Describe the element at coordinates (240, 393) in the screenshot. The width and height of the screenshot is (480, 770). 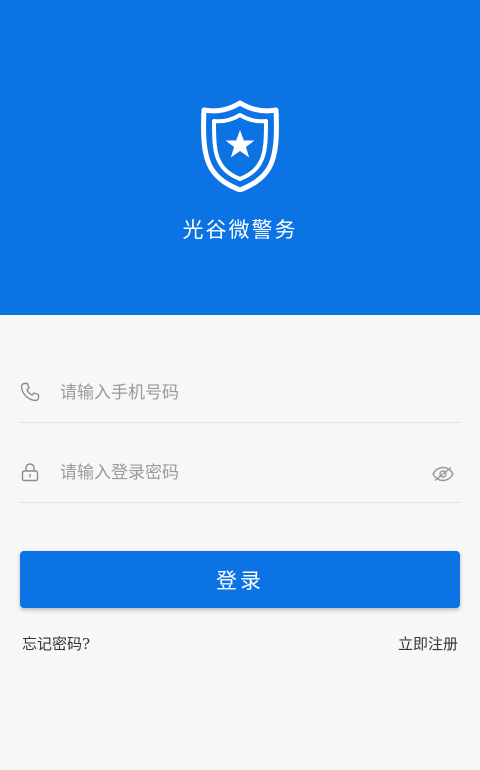
I see `phone-input` at that location.